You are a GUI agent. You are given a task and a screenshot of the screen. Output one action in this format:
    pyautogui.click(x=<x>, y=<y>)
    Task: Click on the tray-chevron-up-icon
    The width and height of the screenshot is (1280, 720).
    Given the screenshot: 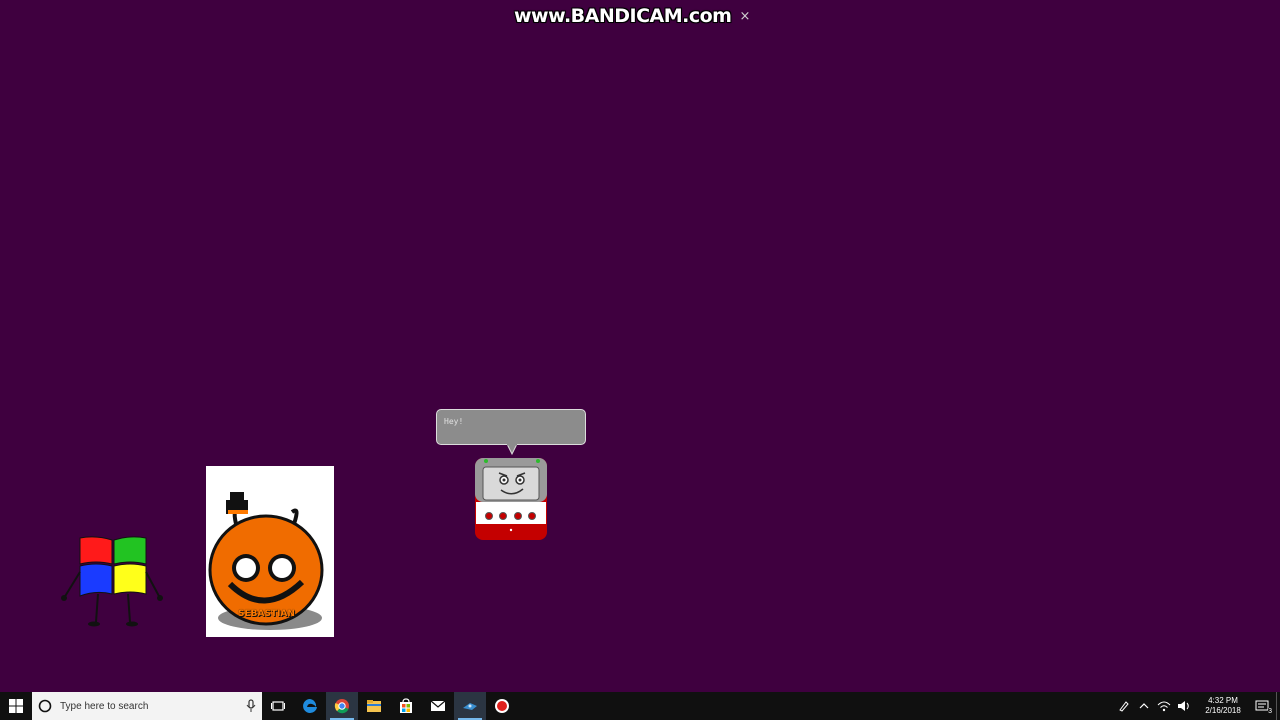 What is the action you would take?
    pyautogui.click(x=1144, y=706)
    